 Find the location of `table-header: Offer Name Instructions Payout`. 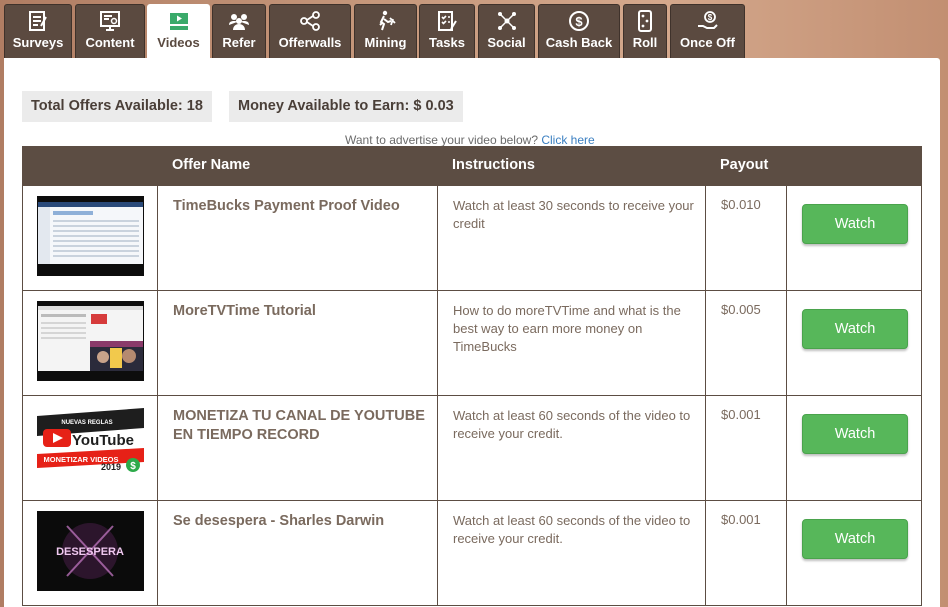

table-header: Offer Name Instructions Payout is located at coordinates (472, 166).